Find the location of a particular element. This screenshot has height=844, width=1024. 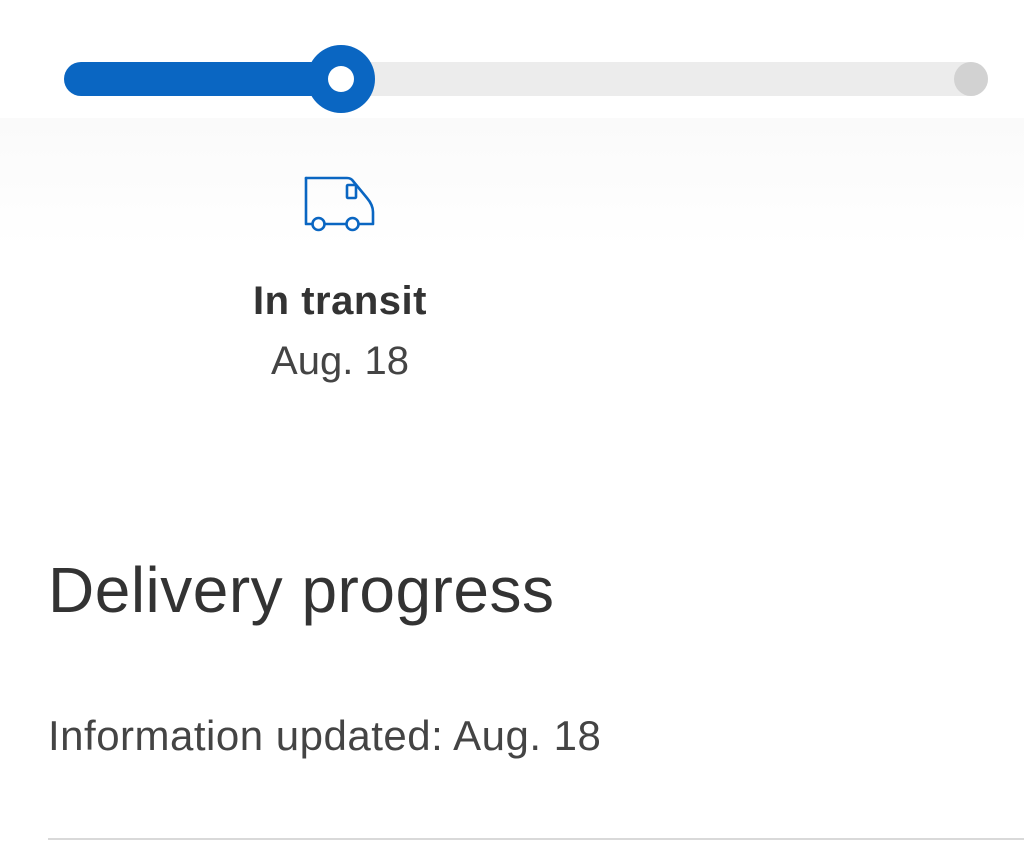

progress-fill is located at coordinates (203, 79).